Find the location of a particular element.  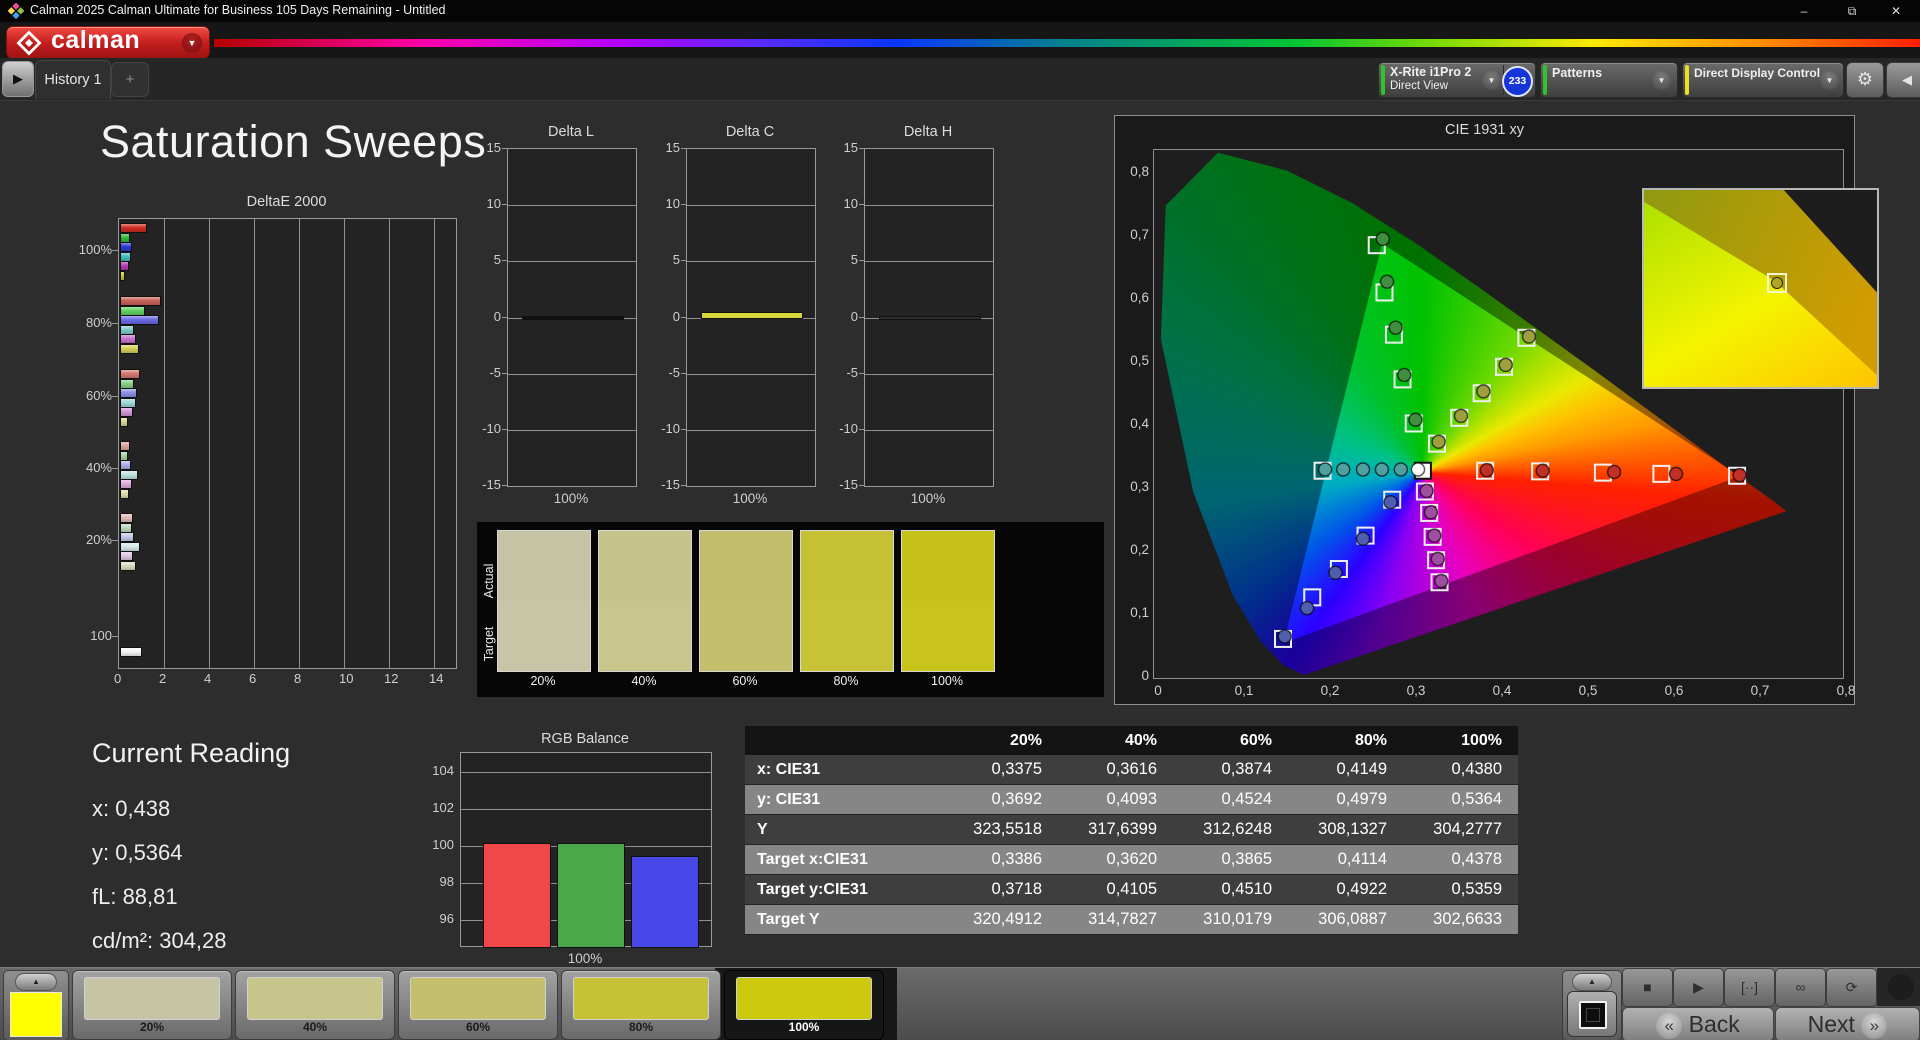

next-button: Next » is located at coordinates (1847, 1023).